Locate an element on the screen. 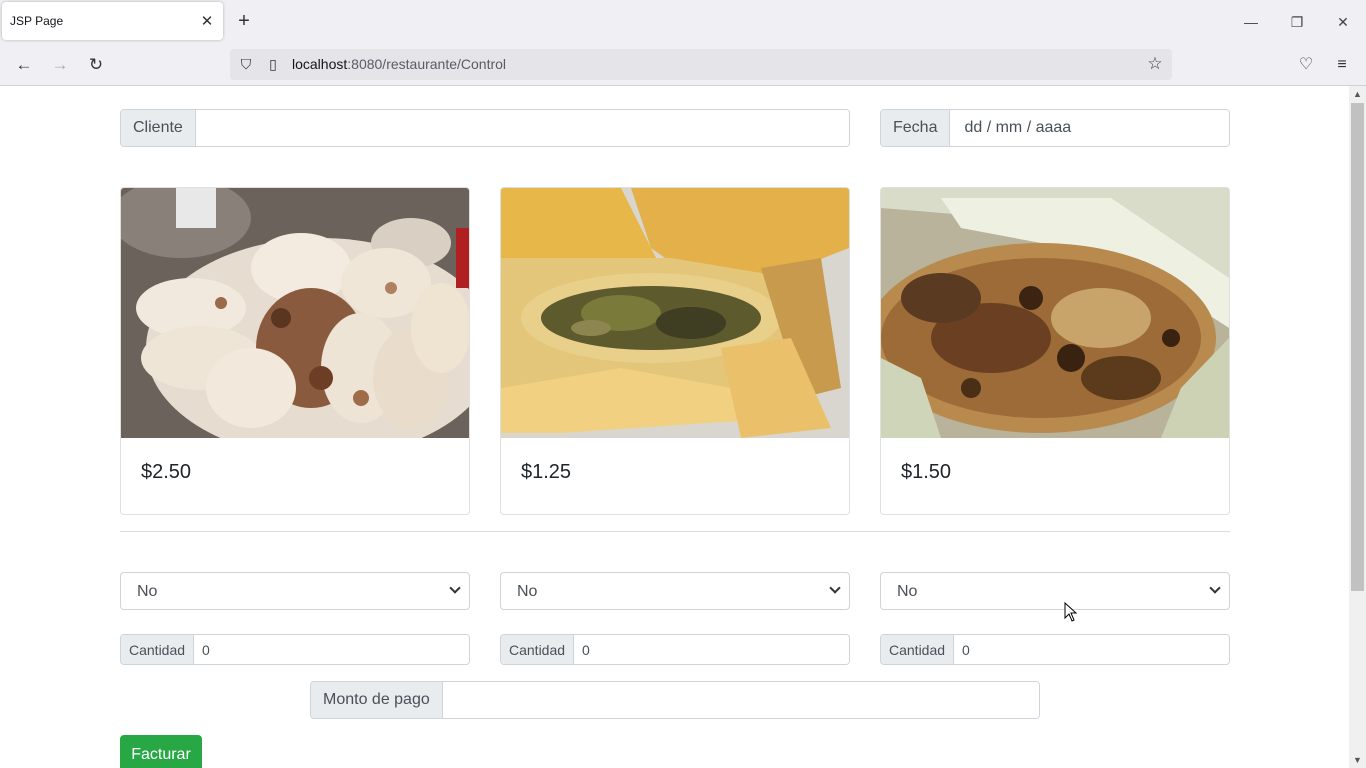 The image size is (1366, 768). url-path: :8080/restaurante/Control is located at coordinates (427, 64).